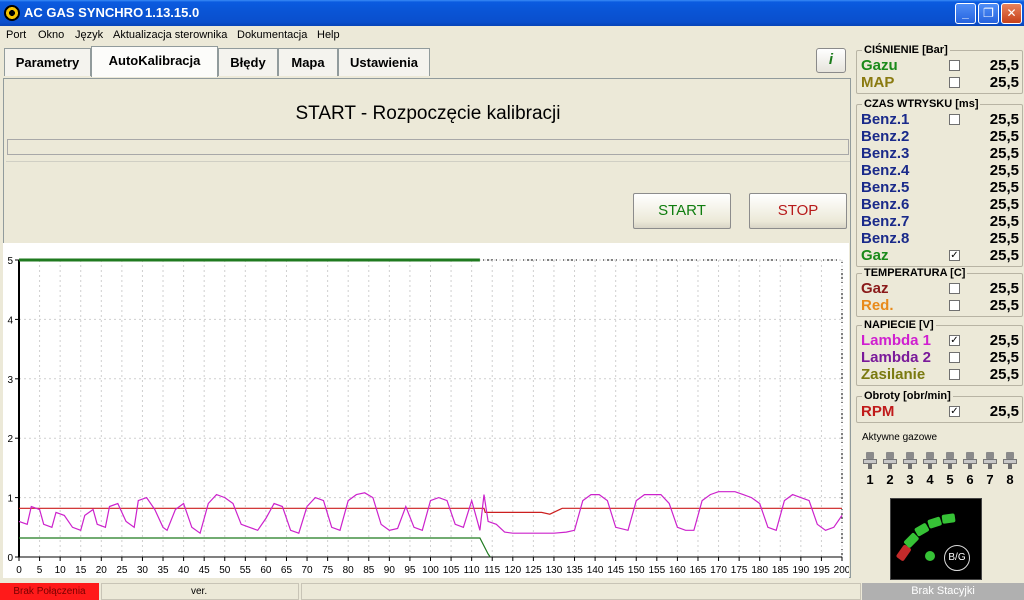 This screenshot has height=600, width=1024. I want to click on x-tick-label: 5, so click(40, 570).